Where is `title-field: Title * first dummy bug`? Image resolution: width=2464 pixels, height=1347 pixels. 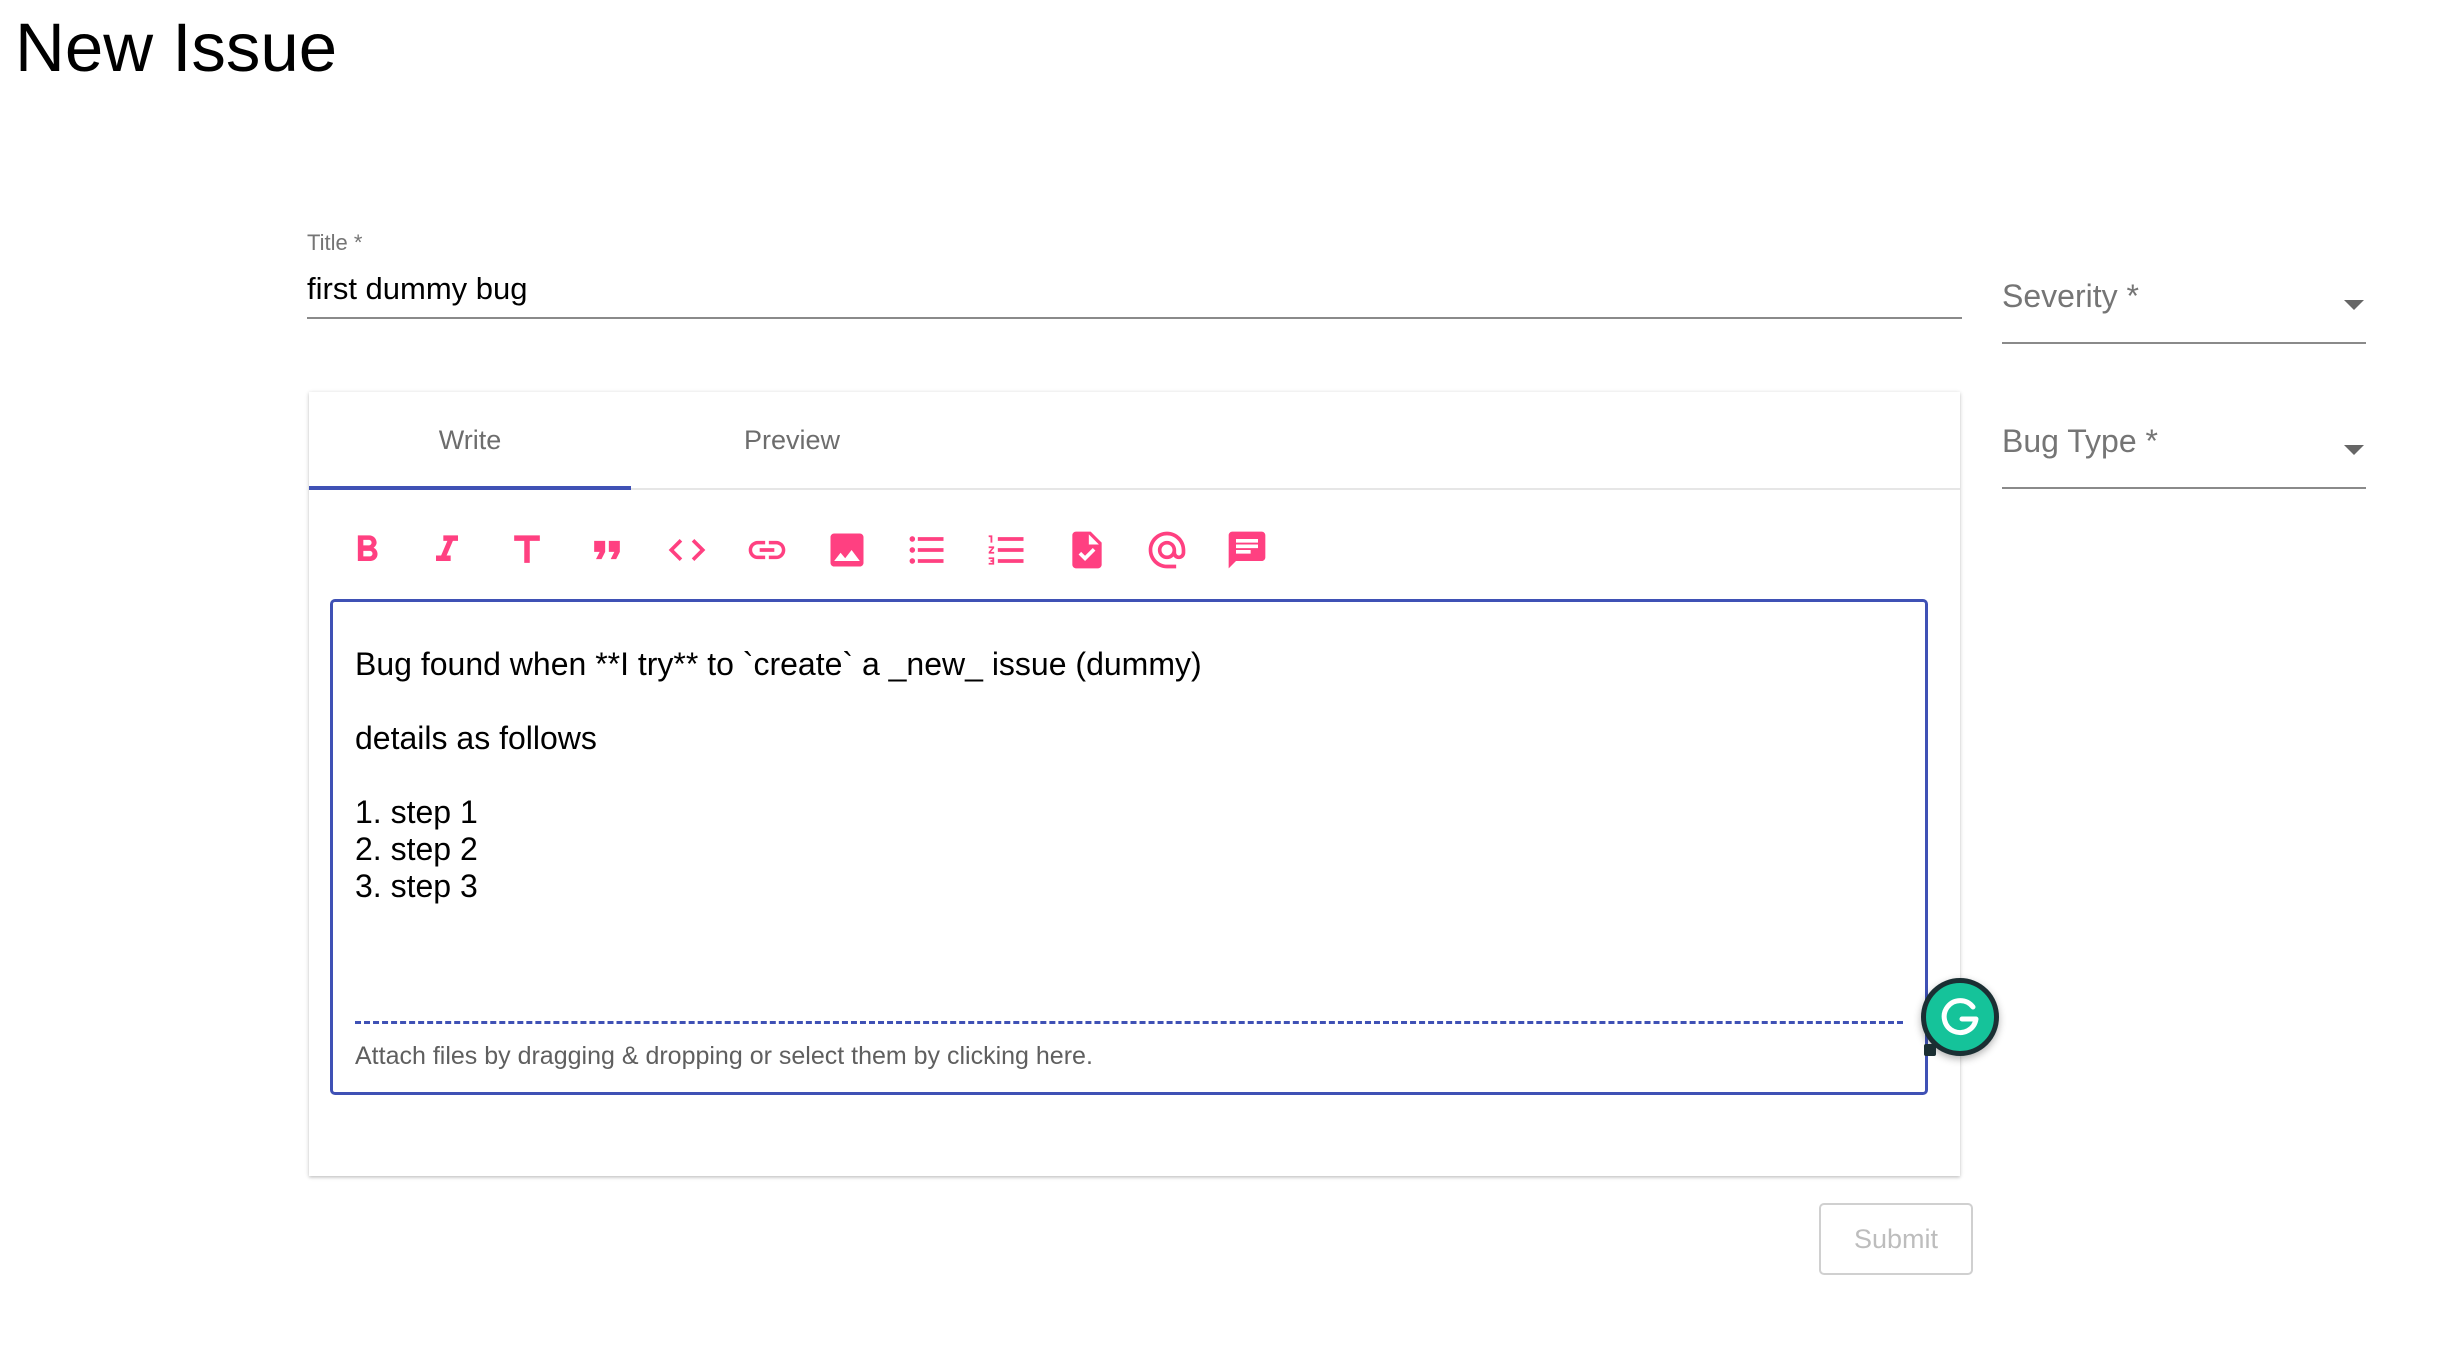 title-field: Title * first dummy bug is located at coordinates (1134, 275).